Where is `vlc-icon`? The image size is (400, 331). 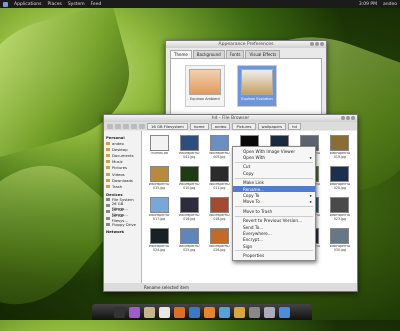
vlc-icon is located at coordinates (209, 312).